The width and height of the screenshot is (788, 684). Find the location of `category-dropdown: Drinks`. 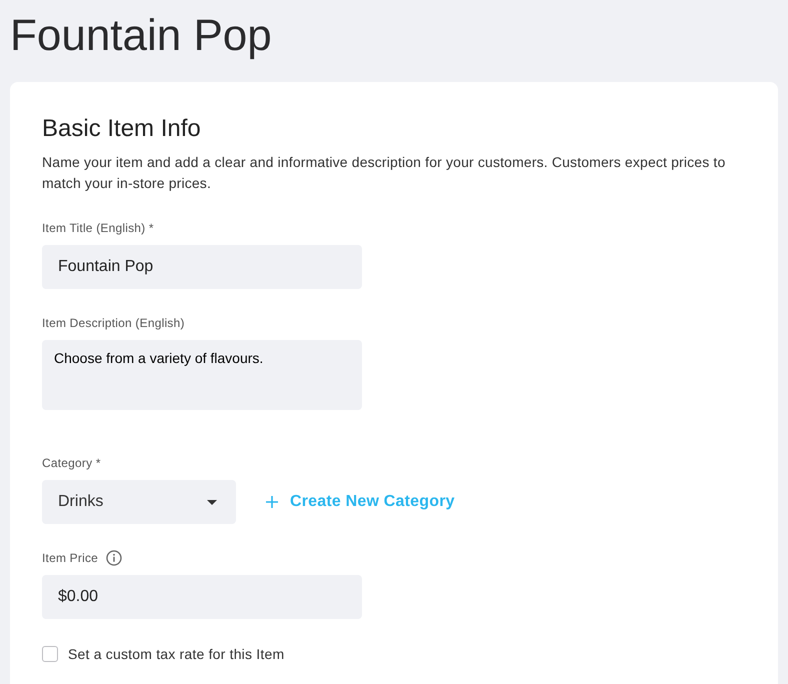

category-dropdown: Drinks is located at coordinates (139, 502).